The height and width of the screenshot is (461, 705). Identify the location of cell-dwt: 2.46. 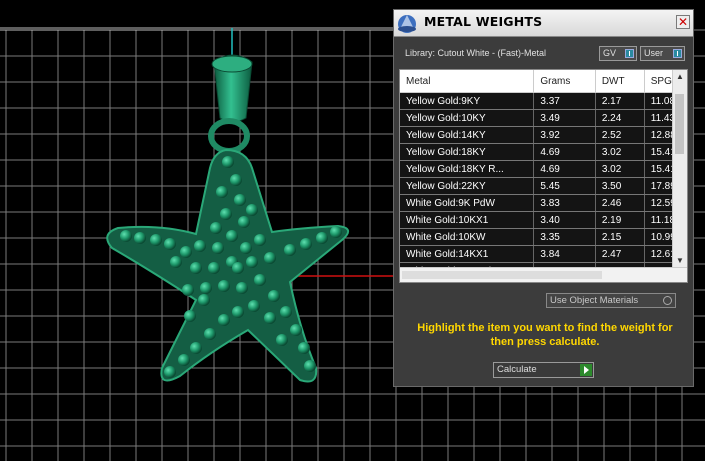
(620, 203).